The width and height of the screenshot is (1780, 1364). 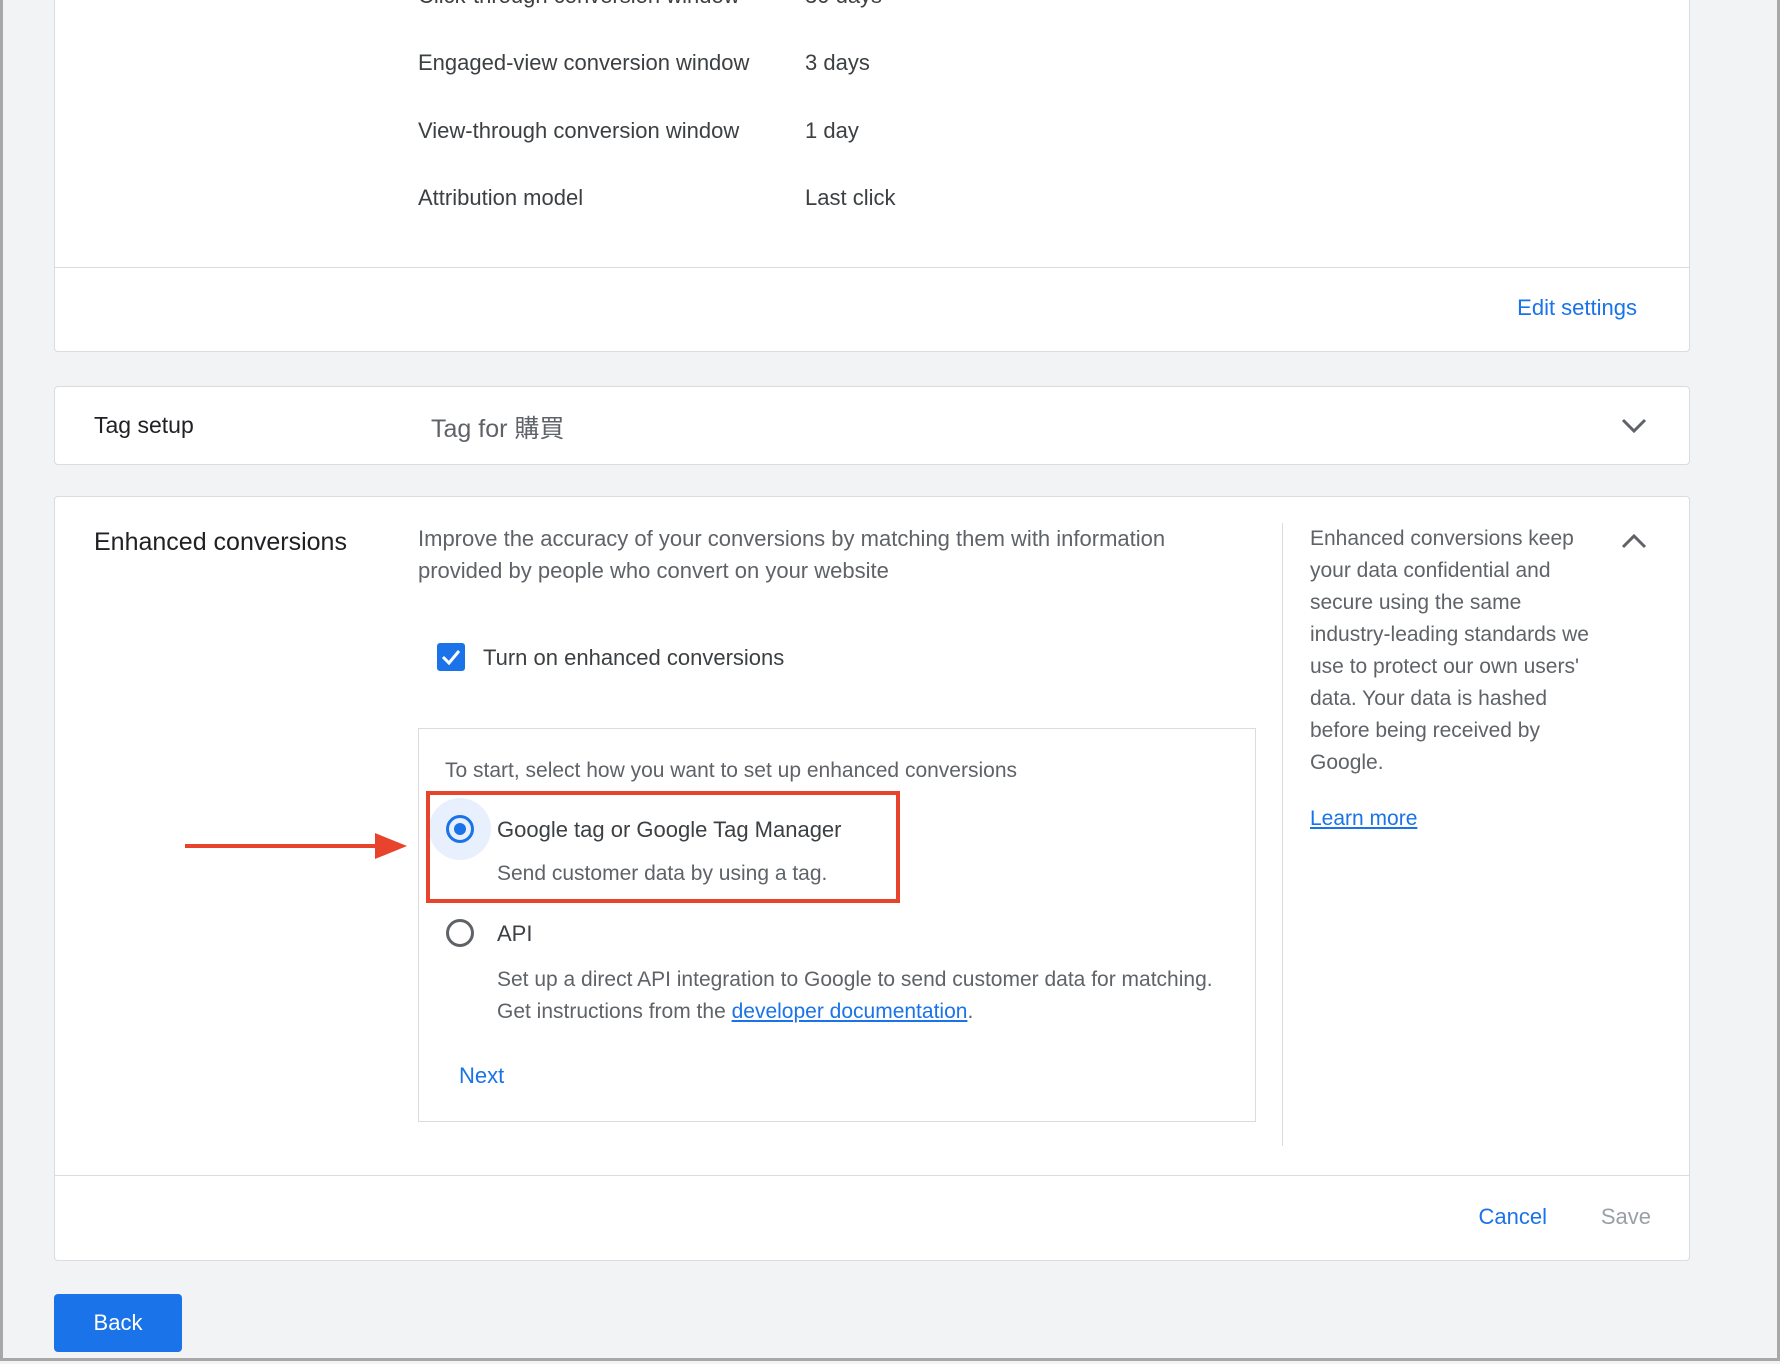 What do you see at coordinates (514, 934) in the screenshot?
I see `api-option-title: API` at bounding box center [514, 934].